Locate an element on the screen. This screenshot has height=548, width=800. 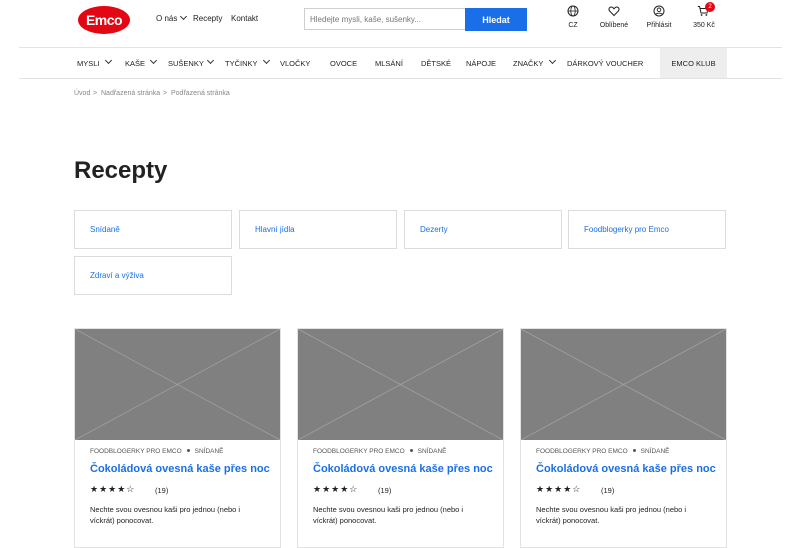
nav-item-vlocky: VLOČKY is located at coordinates (295, 63).